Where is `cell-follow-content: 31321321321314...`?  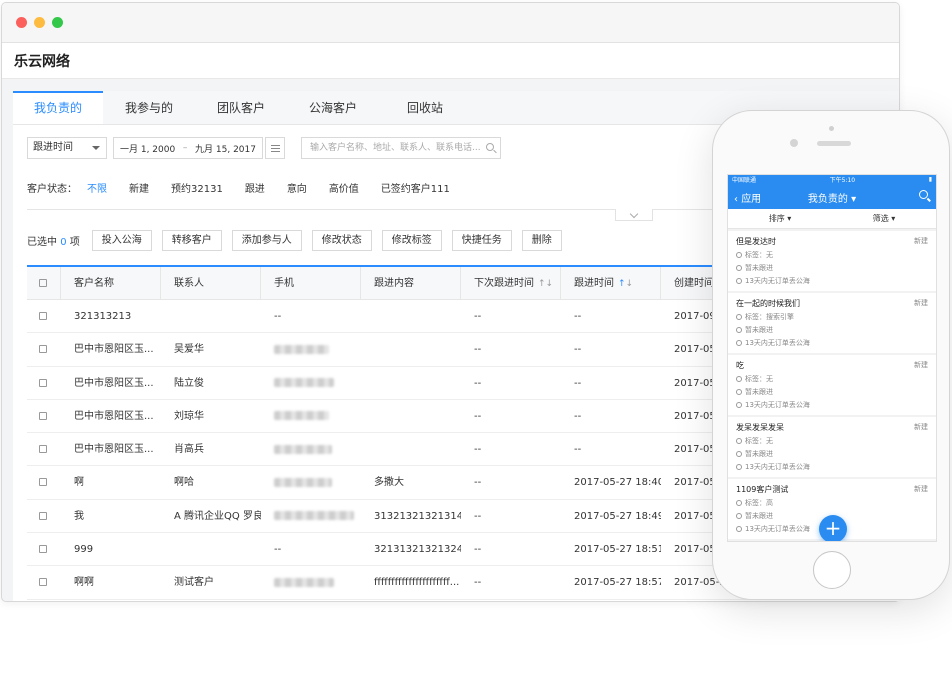
cell-follow-content: 31321321321314... is located at coordinates (417, 516).